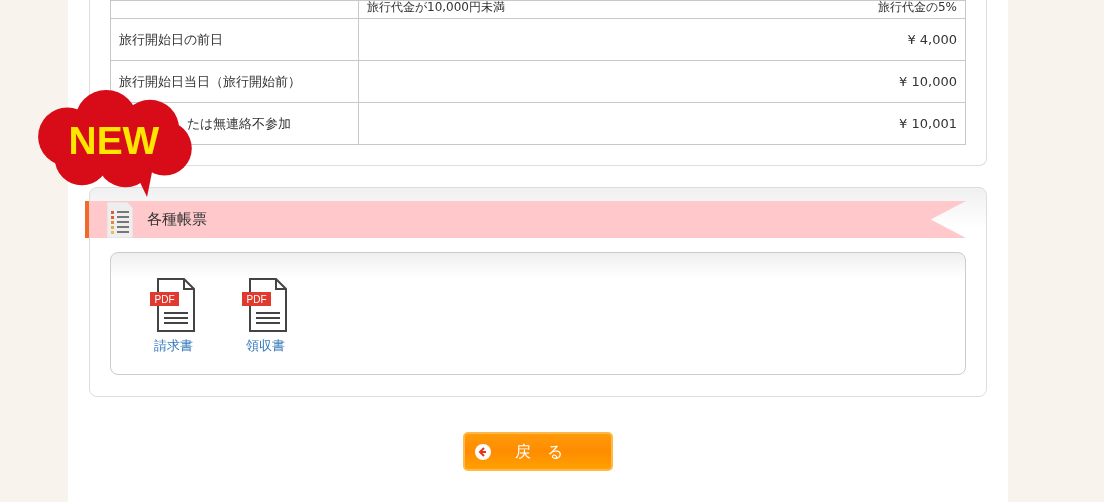 The image size is (1104, 502). Describe the element at coordinates (177, 220) in the screenshot. I see `section-title: 各種帳票` at that location.